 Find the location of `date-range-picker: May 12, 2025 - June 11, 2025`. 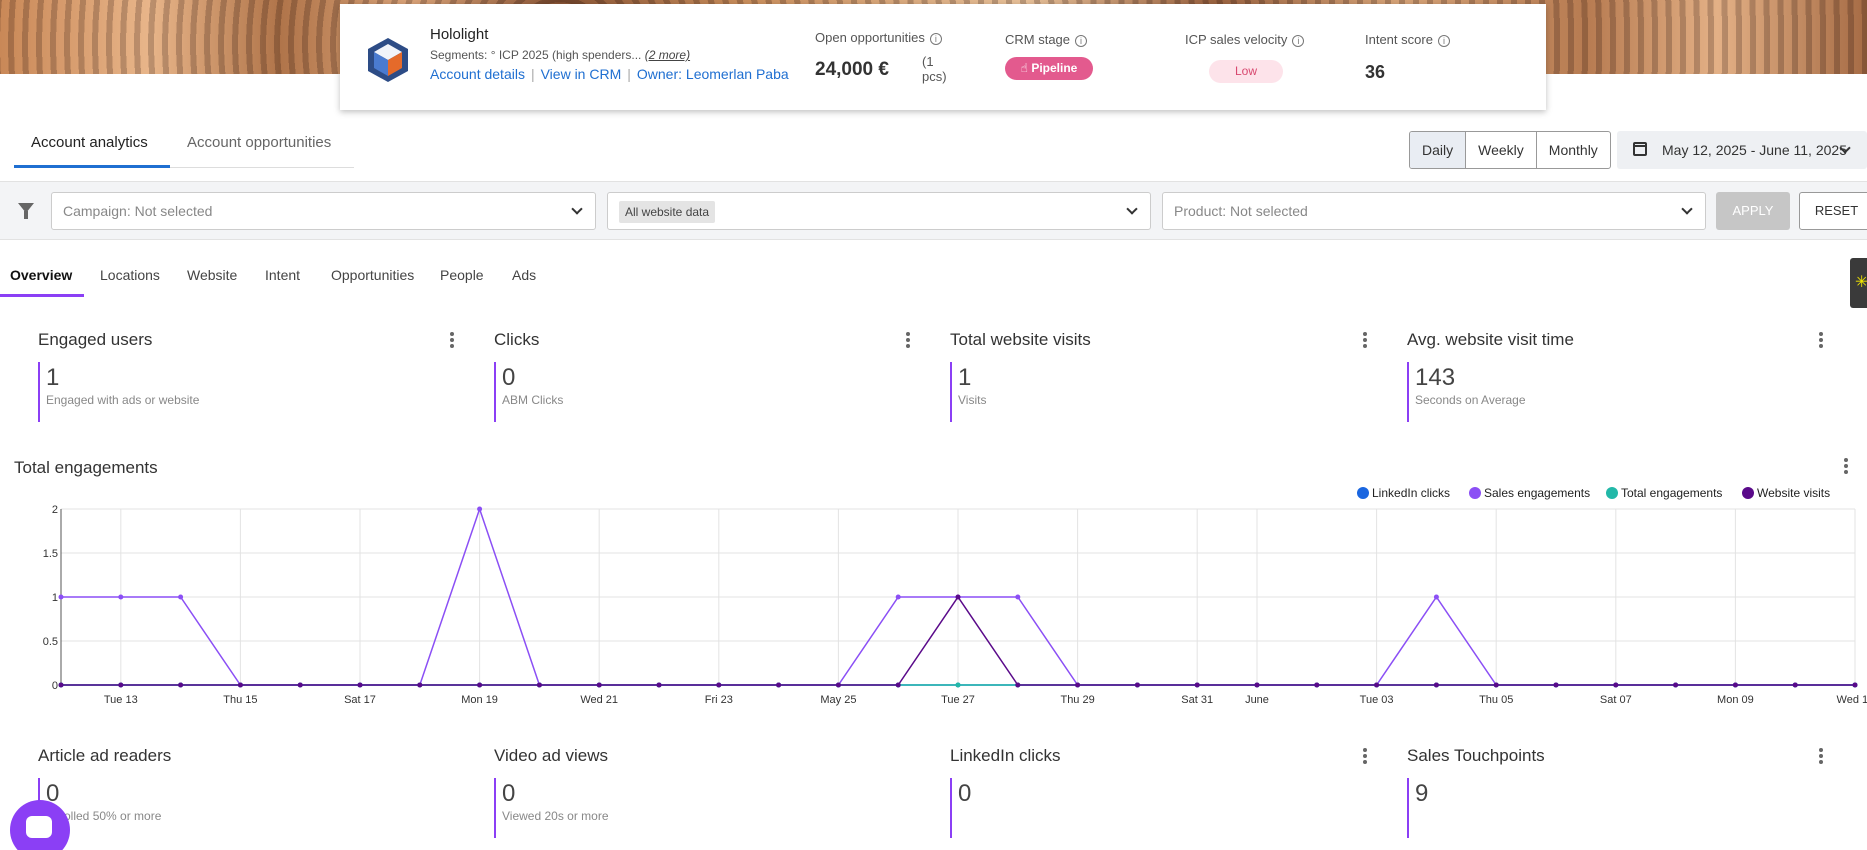

date-range-picker: May 12, 2025 - June 11, 2025 is located at coordinates (1742, 150).